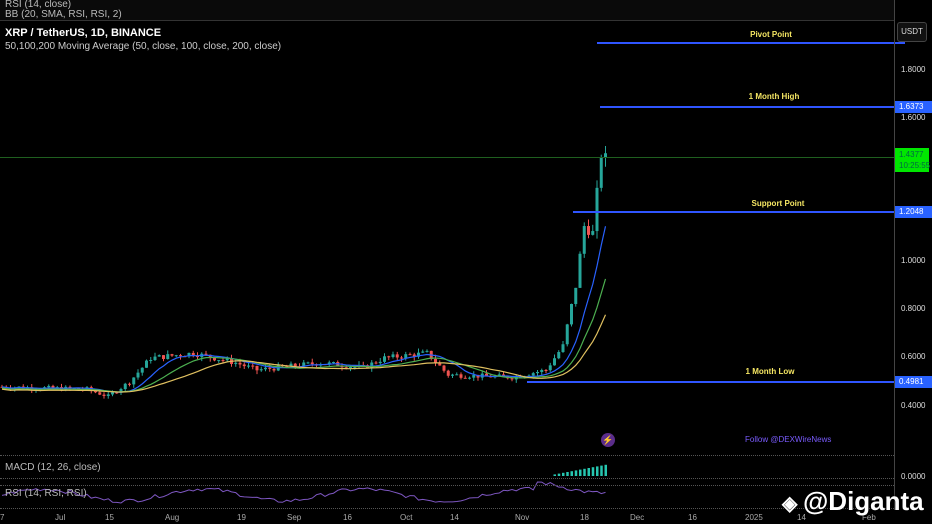  I want to click on month-low-label: 1 Month Low, so click(770, 371).